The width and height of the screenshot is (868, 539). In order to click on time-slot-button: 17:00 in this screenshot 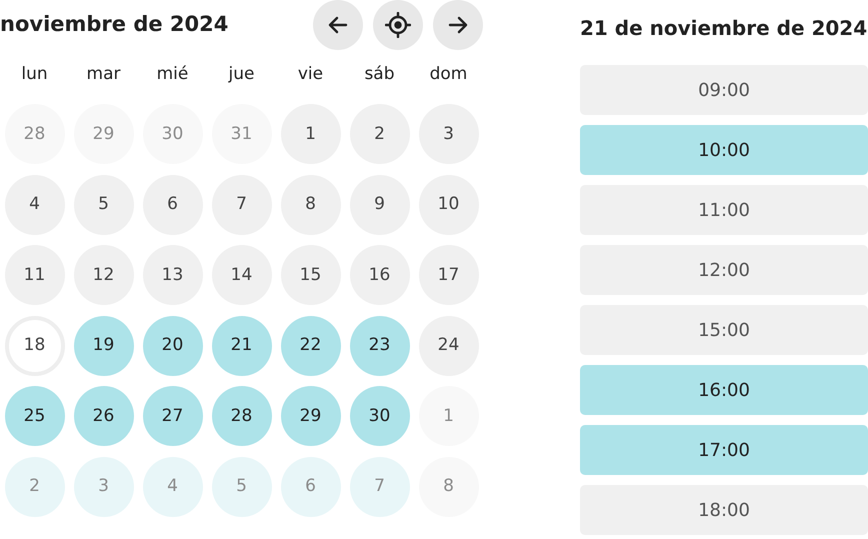, I will do `click(724, 450)`.